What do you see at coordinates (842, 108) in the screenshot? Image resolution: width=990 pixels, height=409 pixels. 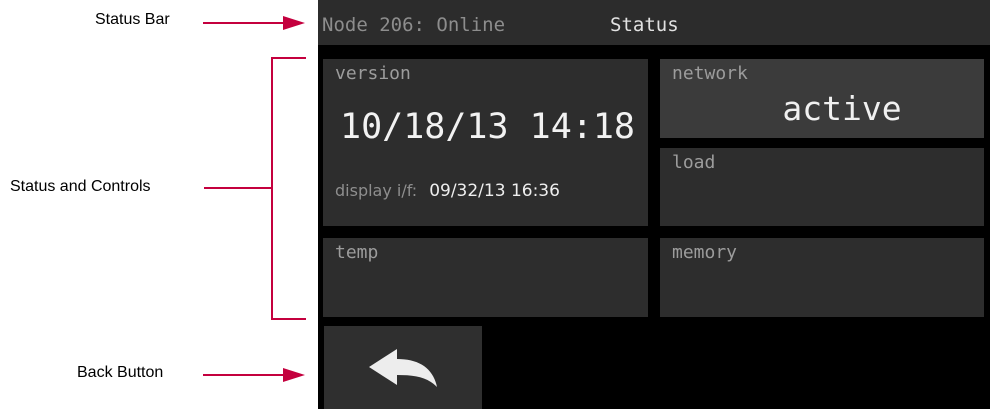 I see `network-status-value: active` at bounding box center [842, 108].